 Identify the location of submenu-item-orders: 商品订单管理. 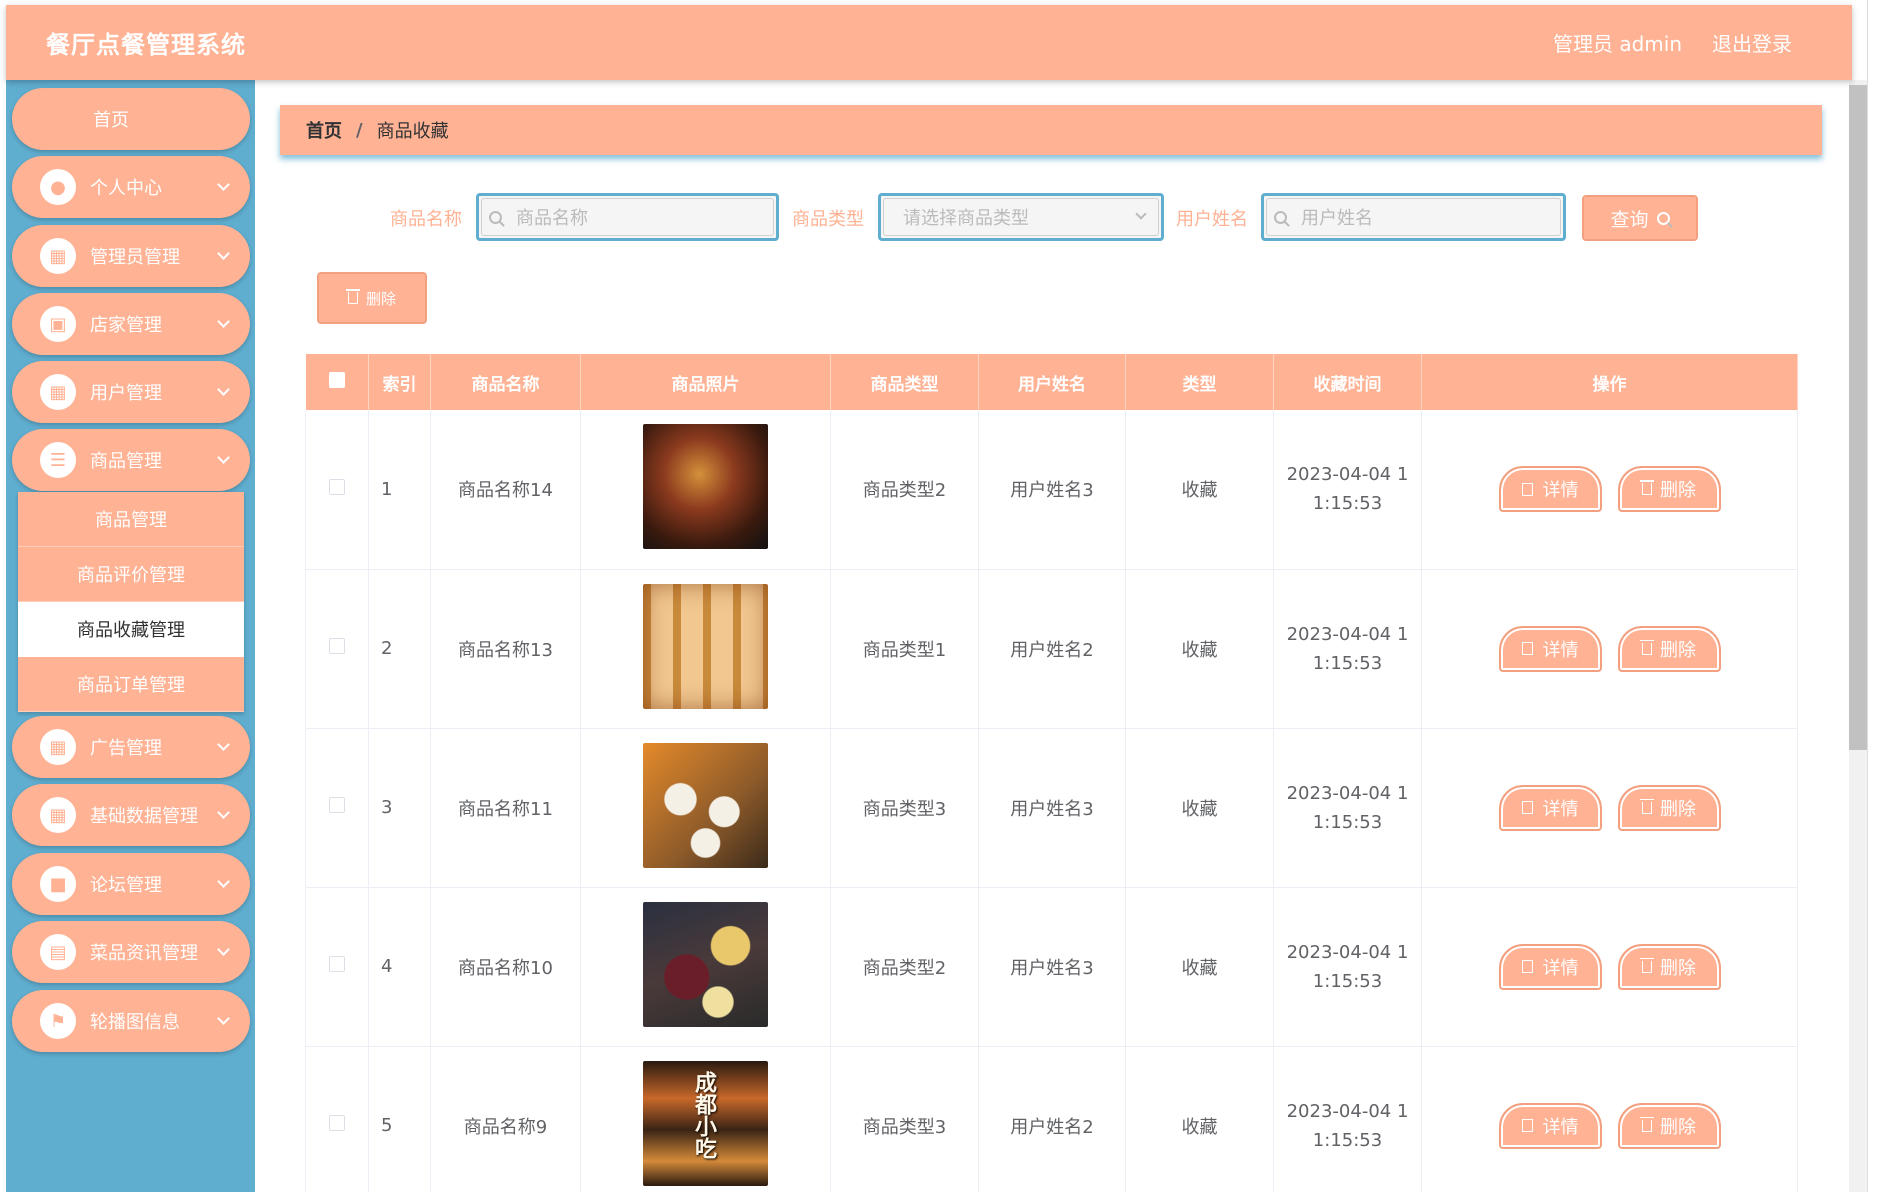
(131, 684).